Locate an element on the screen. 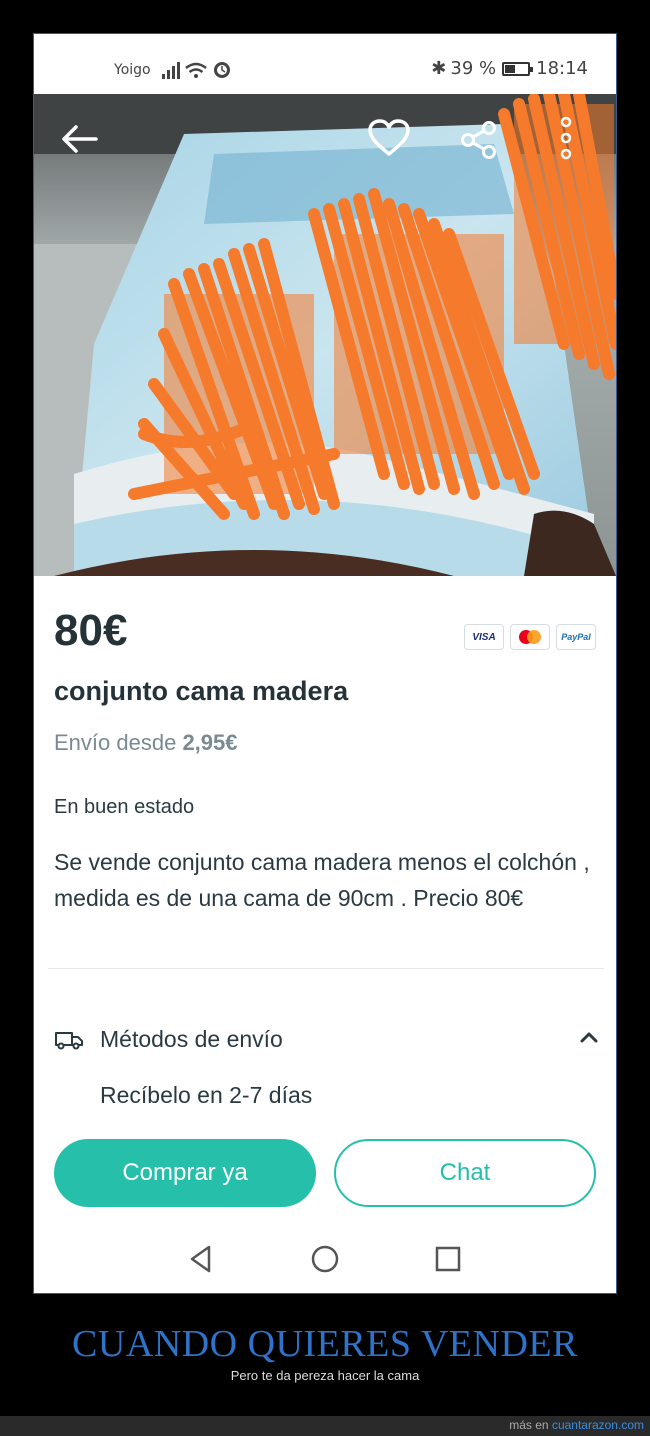 The image size is (650, 1436). caption-title: CUANDO QUIERES VENDER is located at coordinates (325, 1344).